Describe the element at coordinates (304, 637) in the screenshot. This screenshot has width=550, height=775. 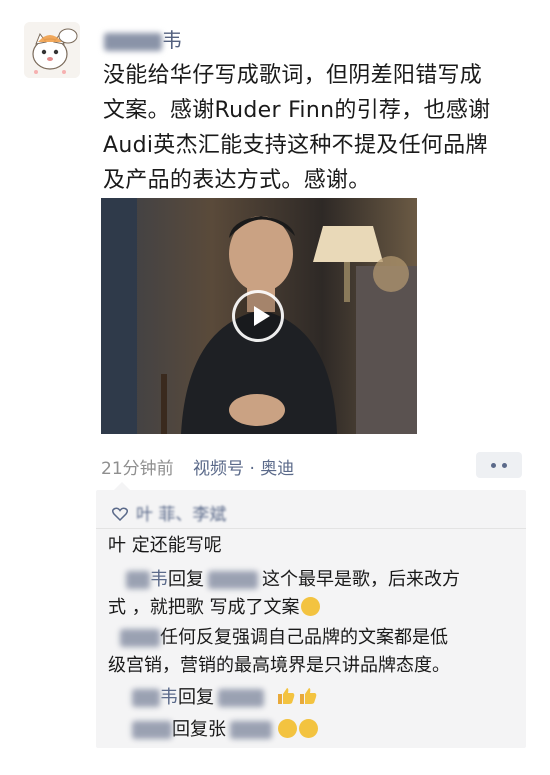
I see `comment-text: 任何反复强调自己品牌的文案都是低` at that location.